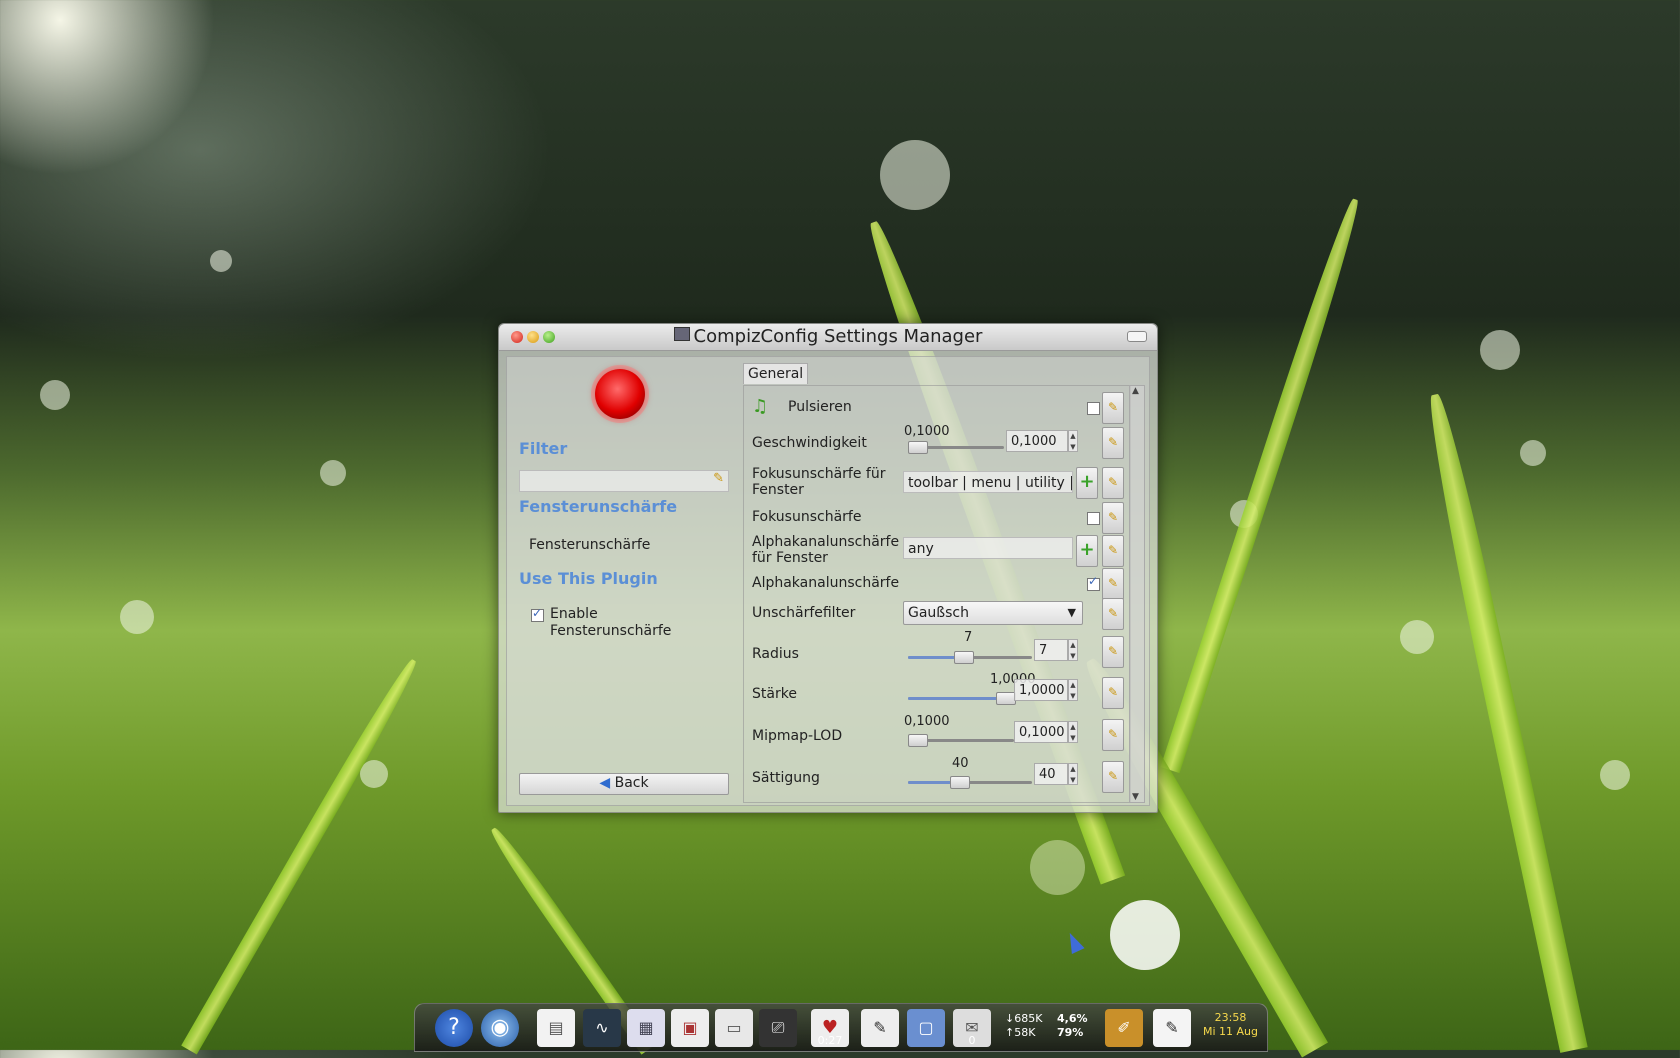 Image resolution: width=1680 pixels, height=1058 pixels. Describe the element at coordinates (612, 481) in the screenshot. I see `filter-input` at that location.